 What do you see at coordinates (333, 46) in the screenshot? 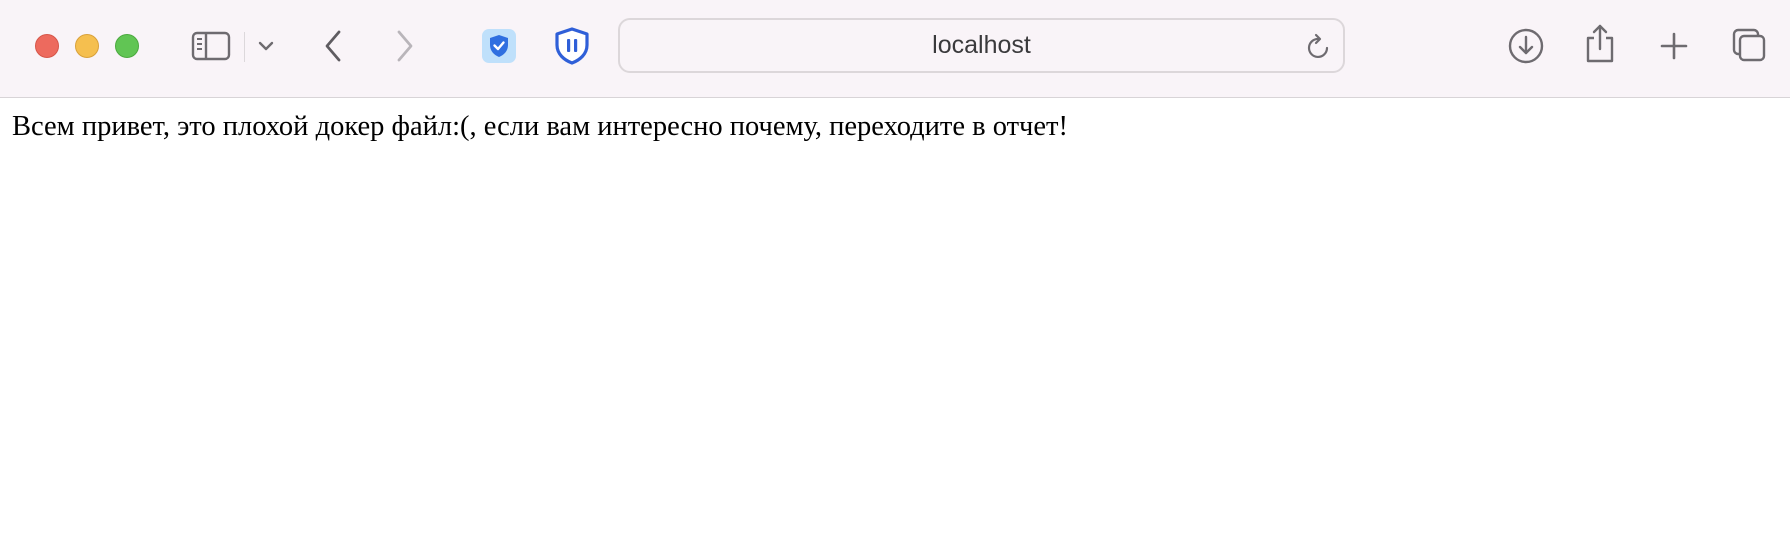
I see `back-arrow-icon` at bounding box center [333, 46].